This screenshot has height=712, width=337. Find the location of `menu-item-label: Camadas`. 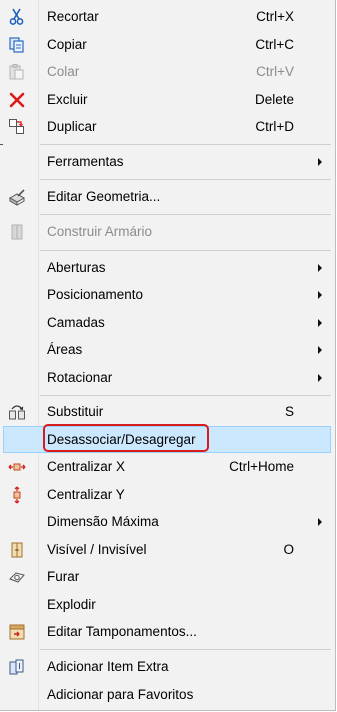

menu-item-label: Camadas is located at coordinates (76, 322).